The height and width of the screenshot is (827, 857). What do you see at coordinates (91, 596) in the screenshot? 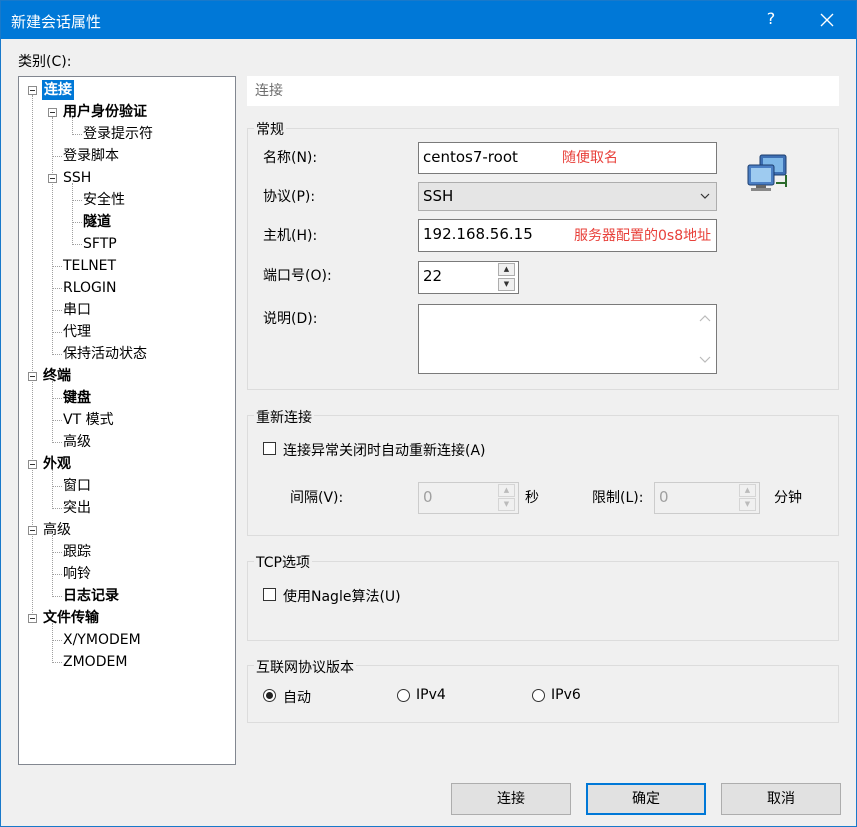
I see `tree-item-logging: 日志记录` at bounding box center [91, 596].